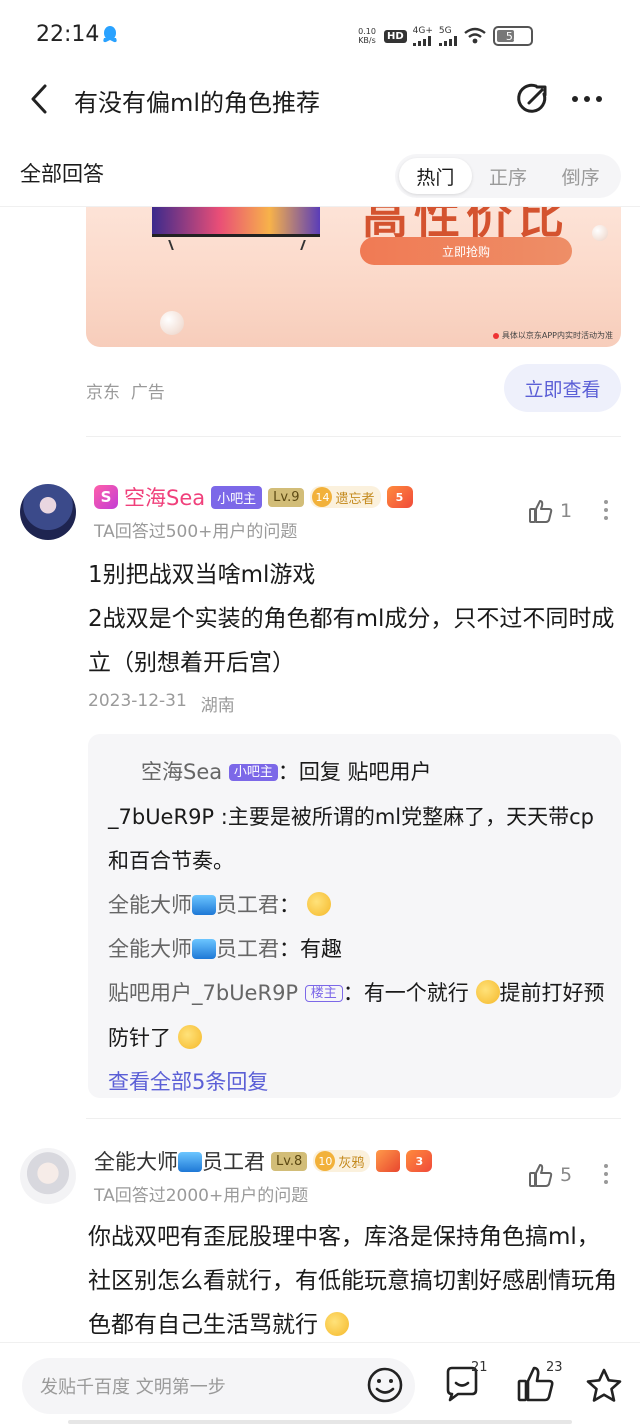 The height and width of the screenshot is (1428, 640). I want to click on comment-count: 21, so click(479, 1367).